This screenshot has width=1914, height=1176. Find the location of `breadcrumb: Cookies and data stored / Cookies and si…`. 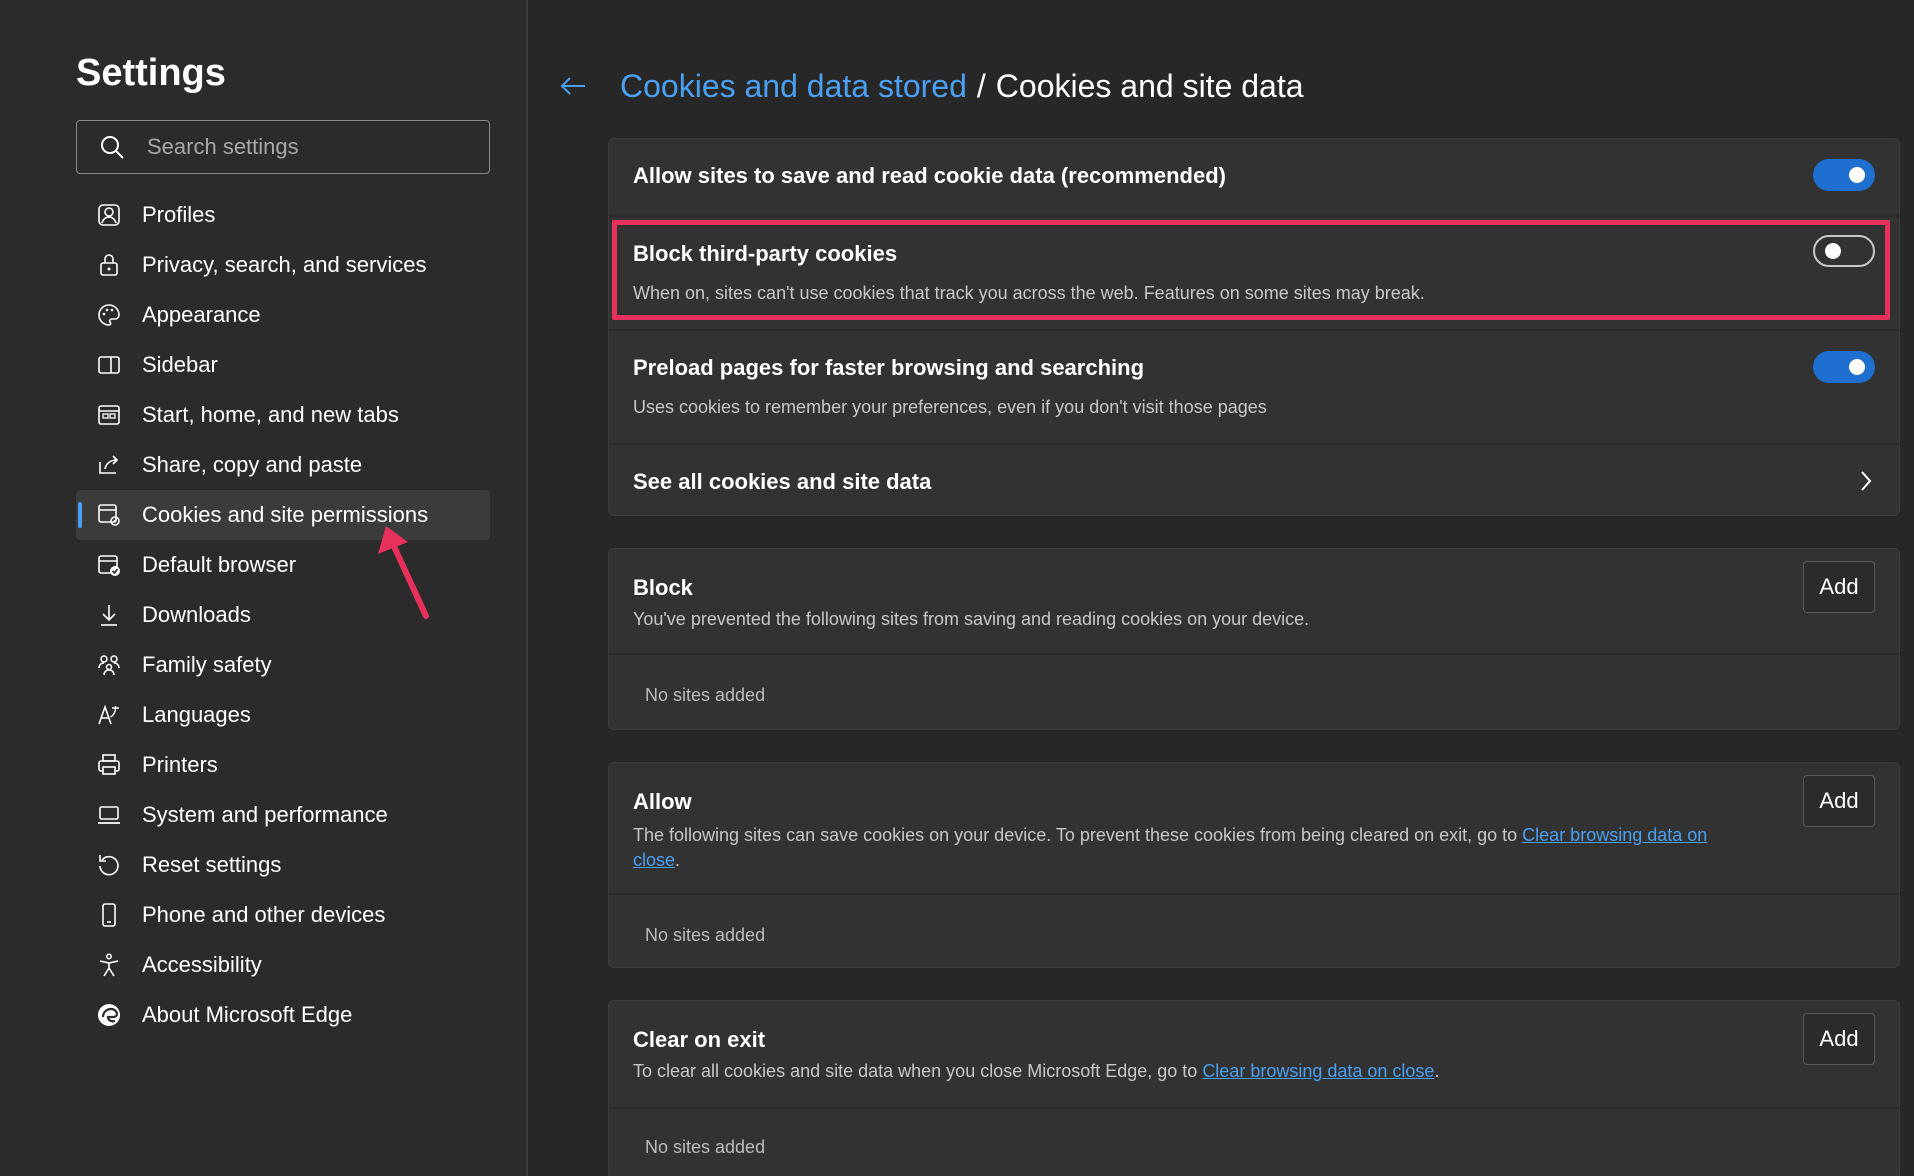

breadcrumb: Cookies and data stored / Cookies and si… is located at coordinates (931, 86).